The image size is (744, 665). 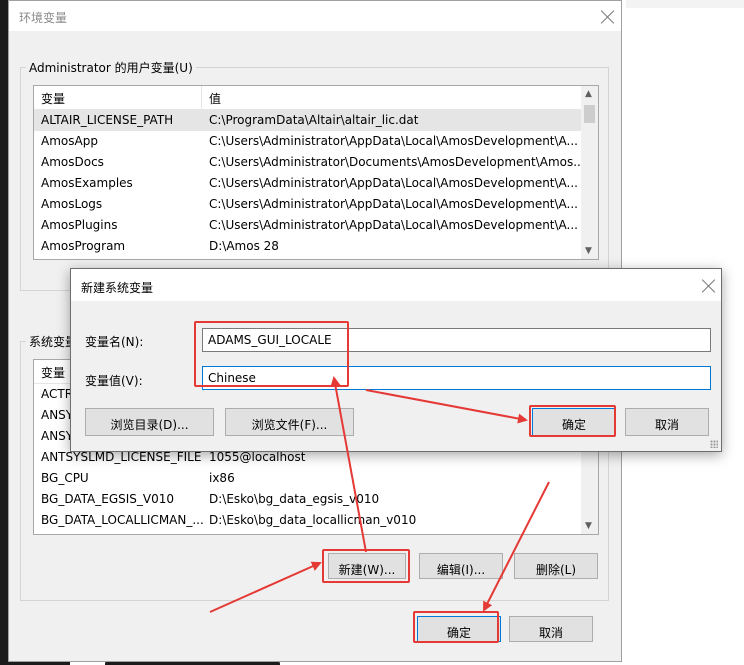 What do you see at coordinates (446, 406) in the screenshot?
I see `arrow-to-dialog-ok` at bounding box center [446, 406].